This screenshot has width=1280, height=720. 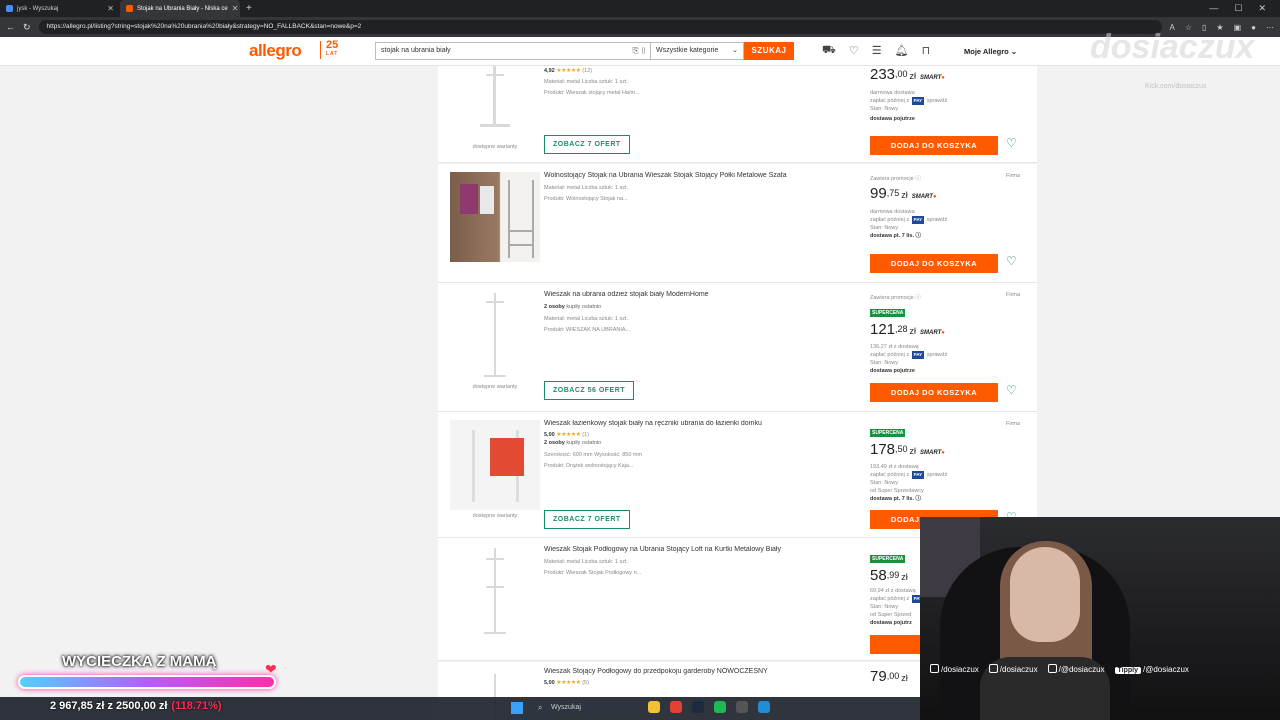 What do you see at coordinates (9, 8) in the screenshot?
I see `tab-favicon-icon` at bounding box center [9, 8].